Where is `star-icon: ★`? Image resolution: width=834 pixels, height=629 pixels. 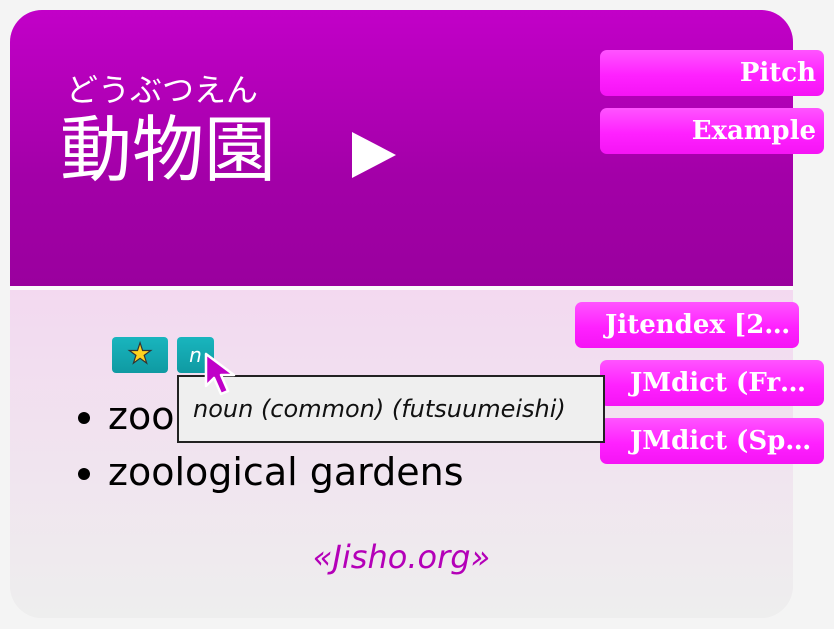
star-icon: ★ is located at coordinates (140, 353).